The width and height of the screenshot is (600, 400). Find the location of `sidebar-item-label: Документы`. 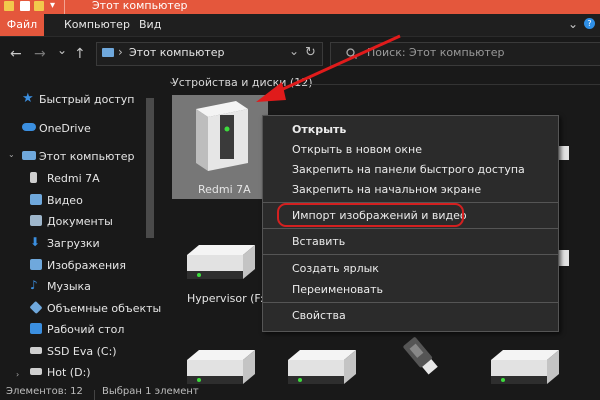

sidebar-item-label: Документы is located at coordinates (80, 221).